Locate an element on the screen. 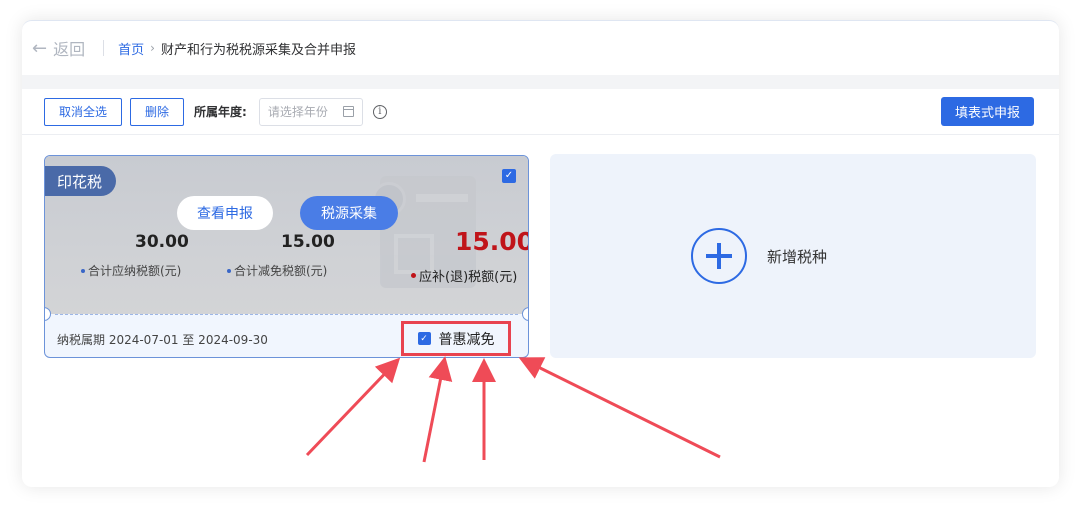 This screenshot has width=1080, height=508. cancel-select-all-button: 取消全选 is located at coordinates (83, 111).